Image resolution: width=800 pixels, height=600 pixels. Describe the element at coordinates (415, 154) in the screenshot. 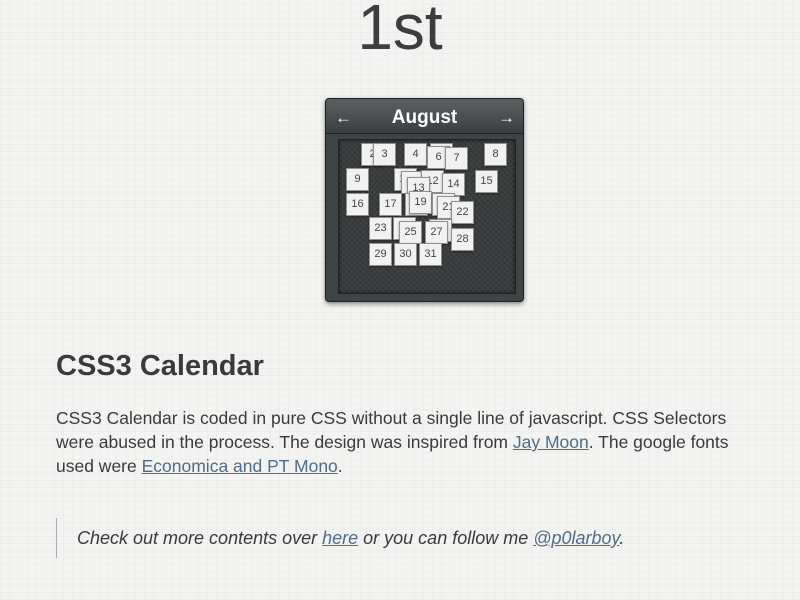

I see `calendar-day-4: 4` at that location.